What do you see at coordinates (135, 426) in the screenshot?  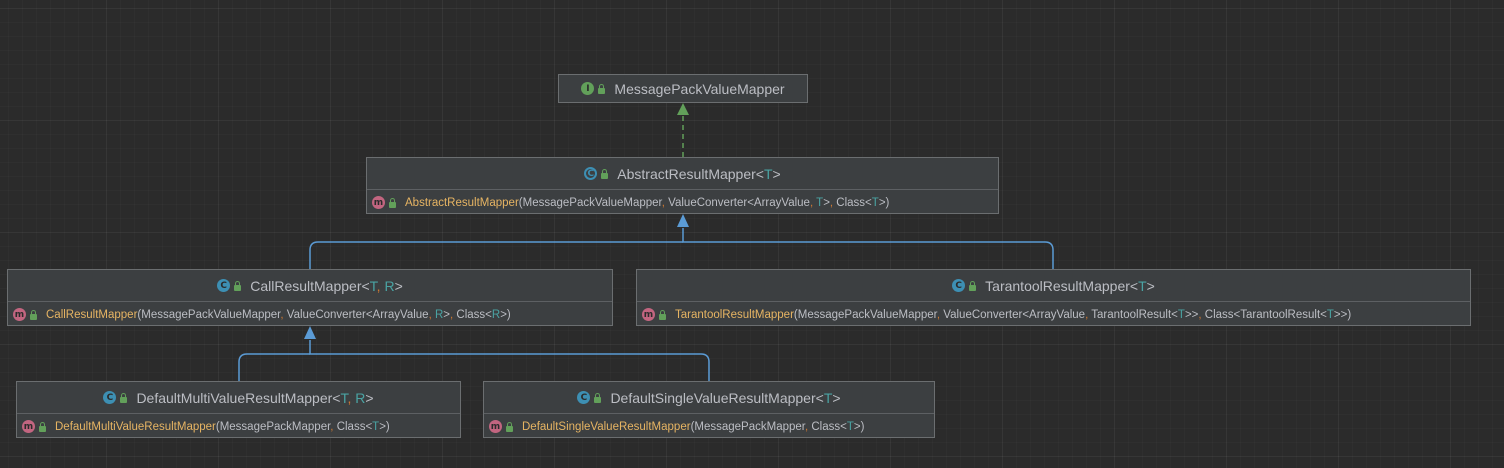 I see `method-name: DefaultMultiValueResultMapper` at bounding box center [135, 426].